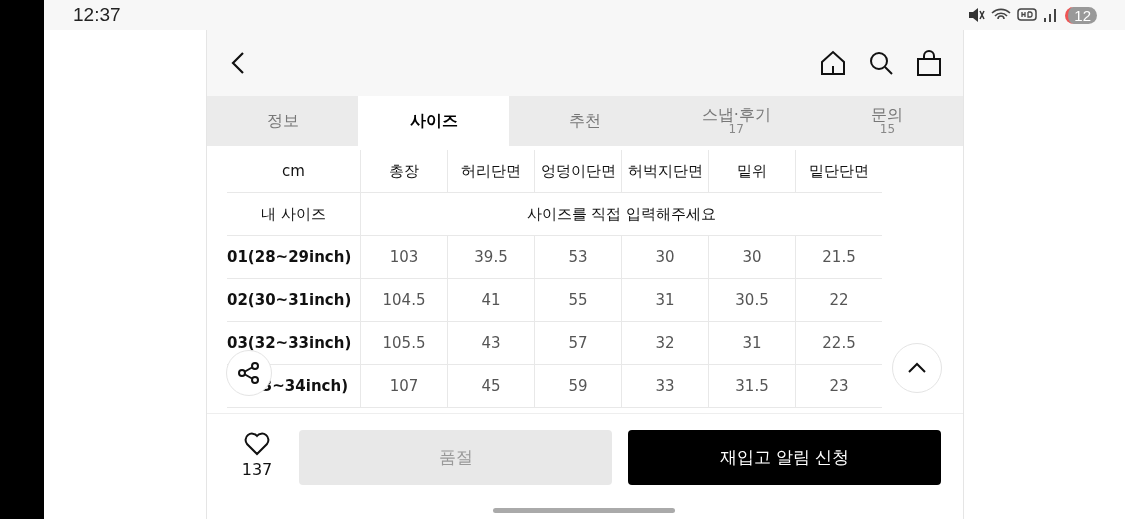 Image resolution: width=1125 pixels, height=519 pixels. What do you see at coordinates (621, 214) in the screenshot?
I see `size-input-field: 사이즈를 직접 입력해주세요` at bounding box center [621, 214].